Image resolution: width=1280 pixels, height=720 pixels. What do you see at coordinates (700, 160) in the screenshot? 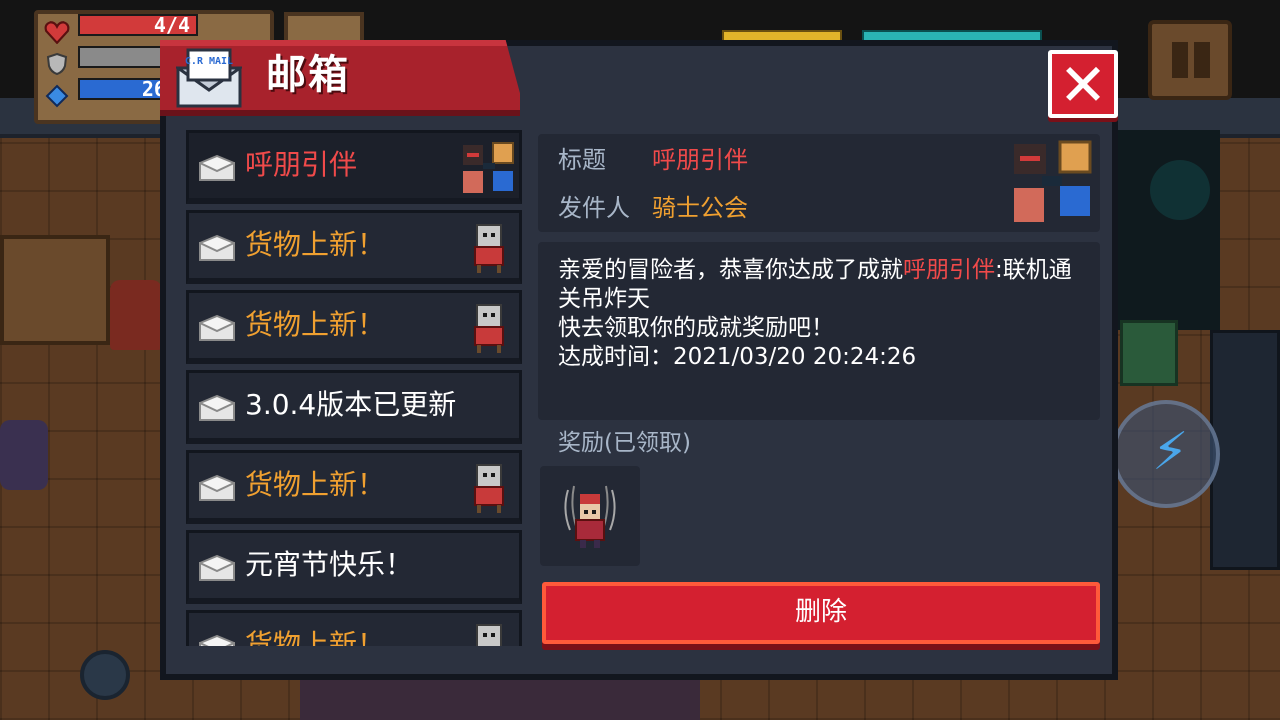
I see `title-value: 呼朋引伴` at bounding box center [700, 160].